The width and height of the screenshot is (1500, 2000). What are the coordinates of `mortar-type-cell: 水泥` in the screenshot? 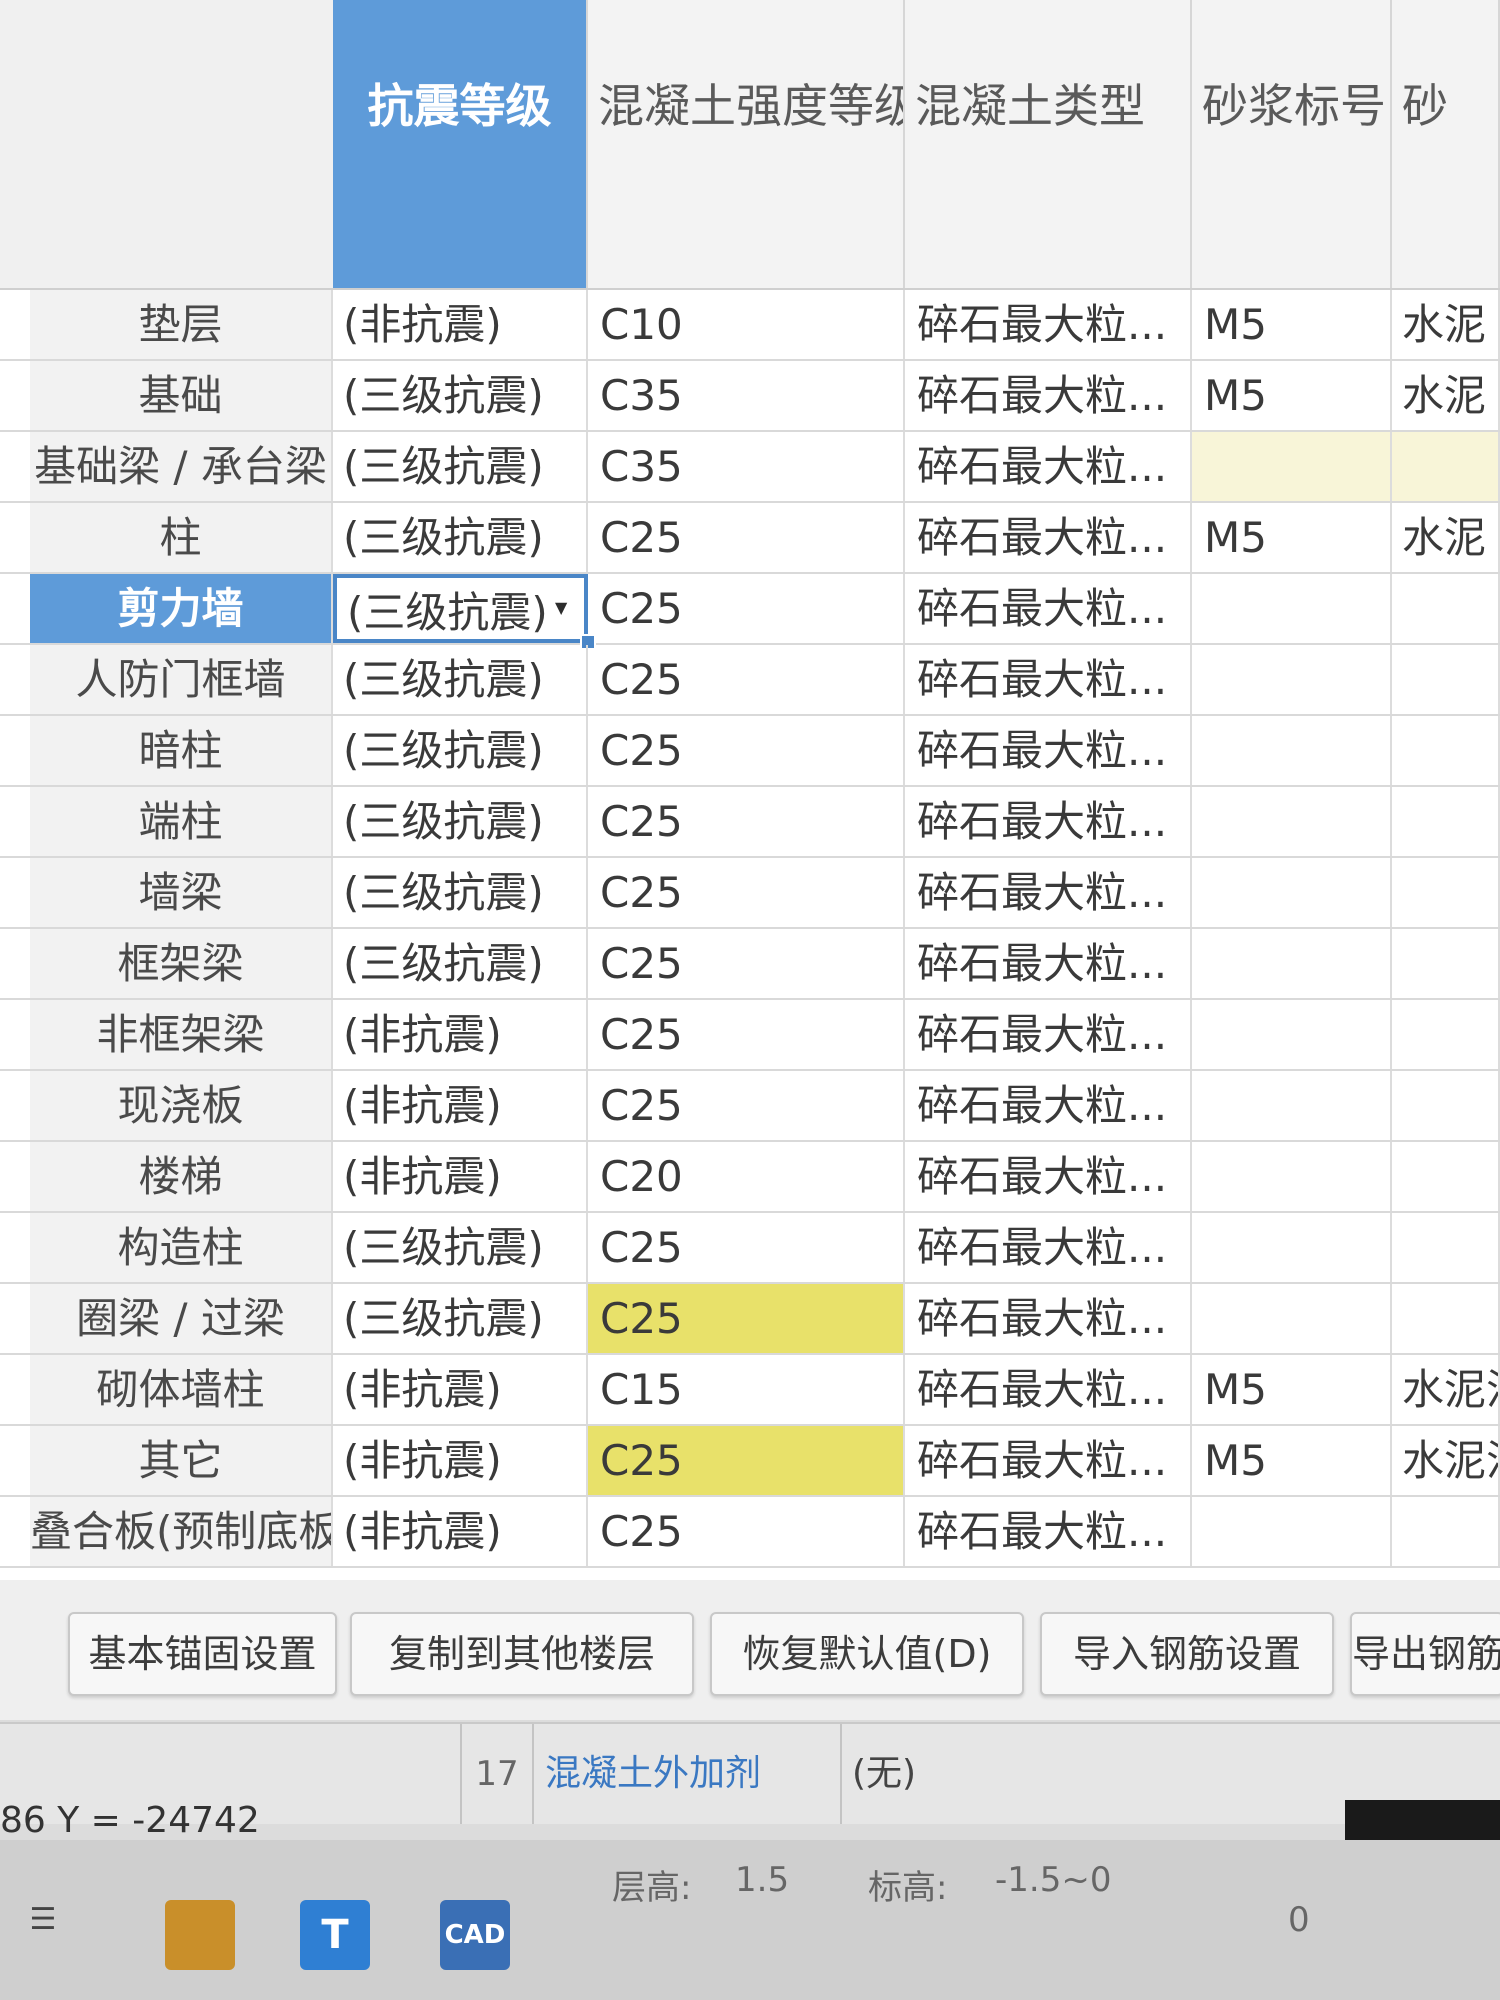 It's located at (1446, 324).